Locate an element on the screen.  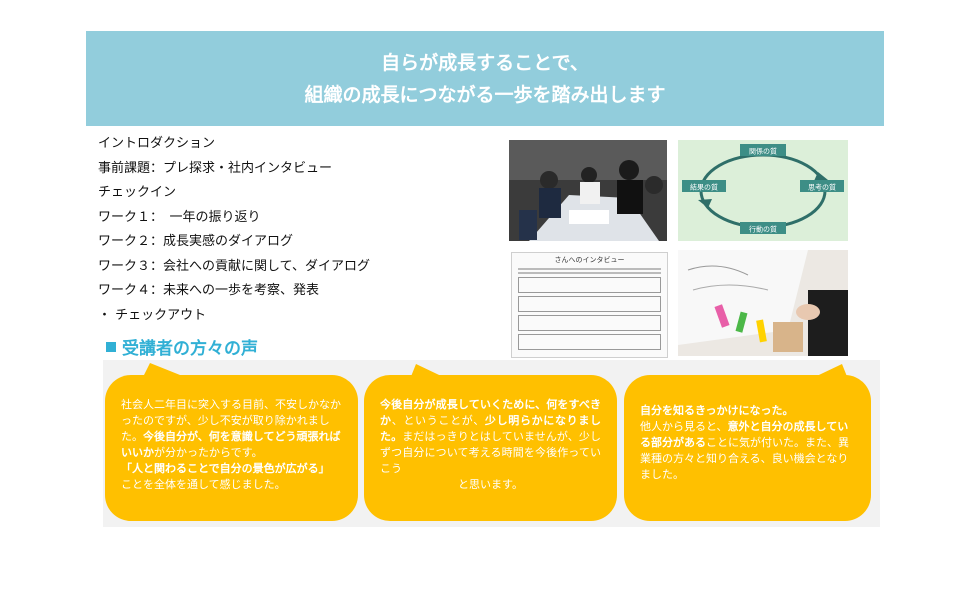
voice-emphasis: 「人と関わることで自分の景色が広がる」 is located at coordinates (225, 468).